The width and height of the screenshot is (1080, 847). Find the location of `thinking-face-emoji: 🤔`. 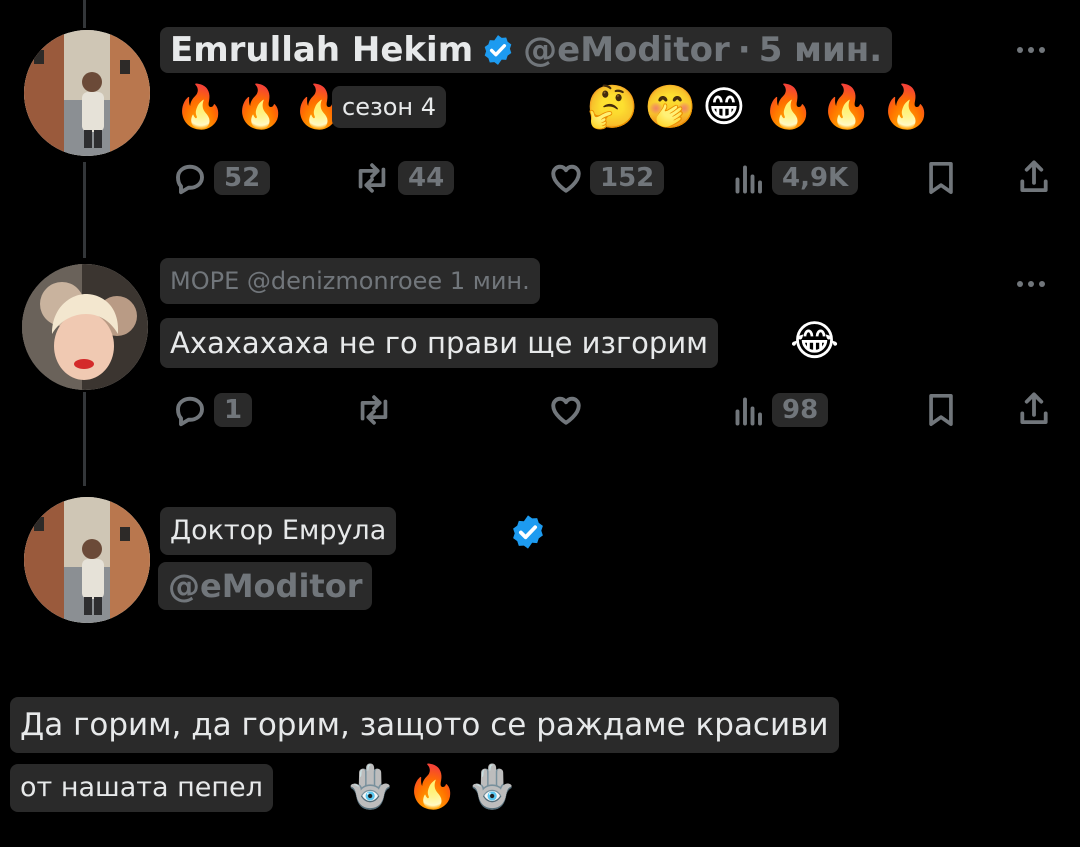

thinking-face-emoji: 🤔 is located at coordinates (612, 106).